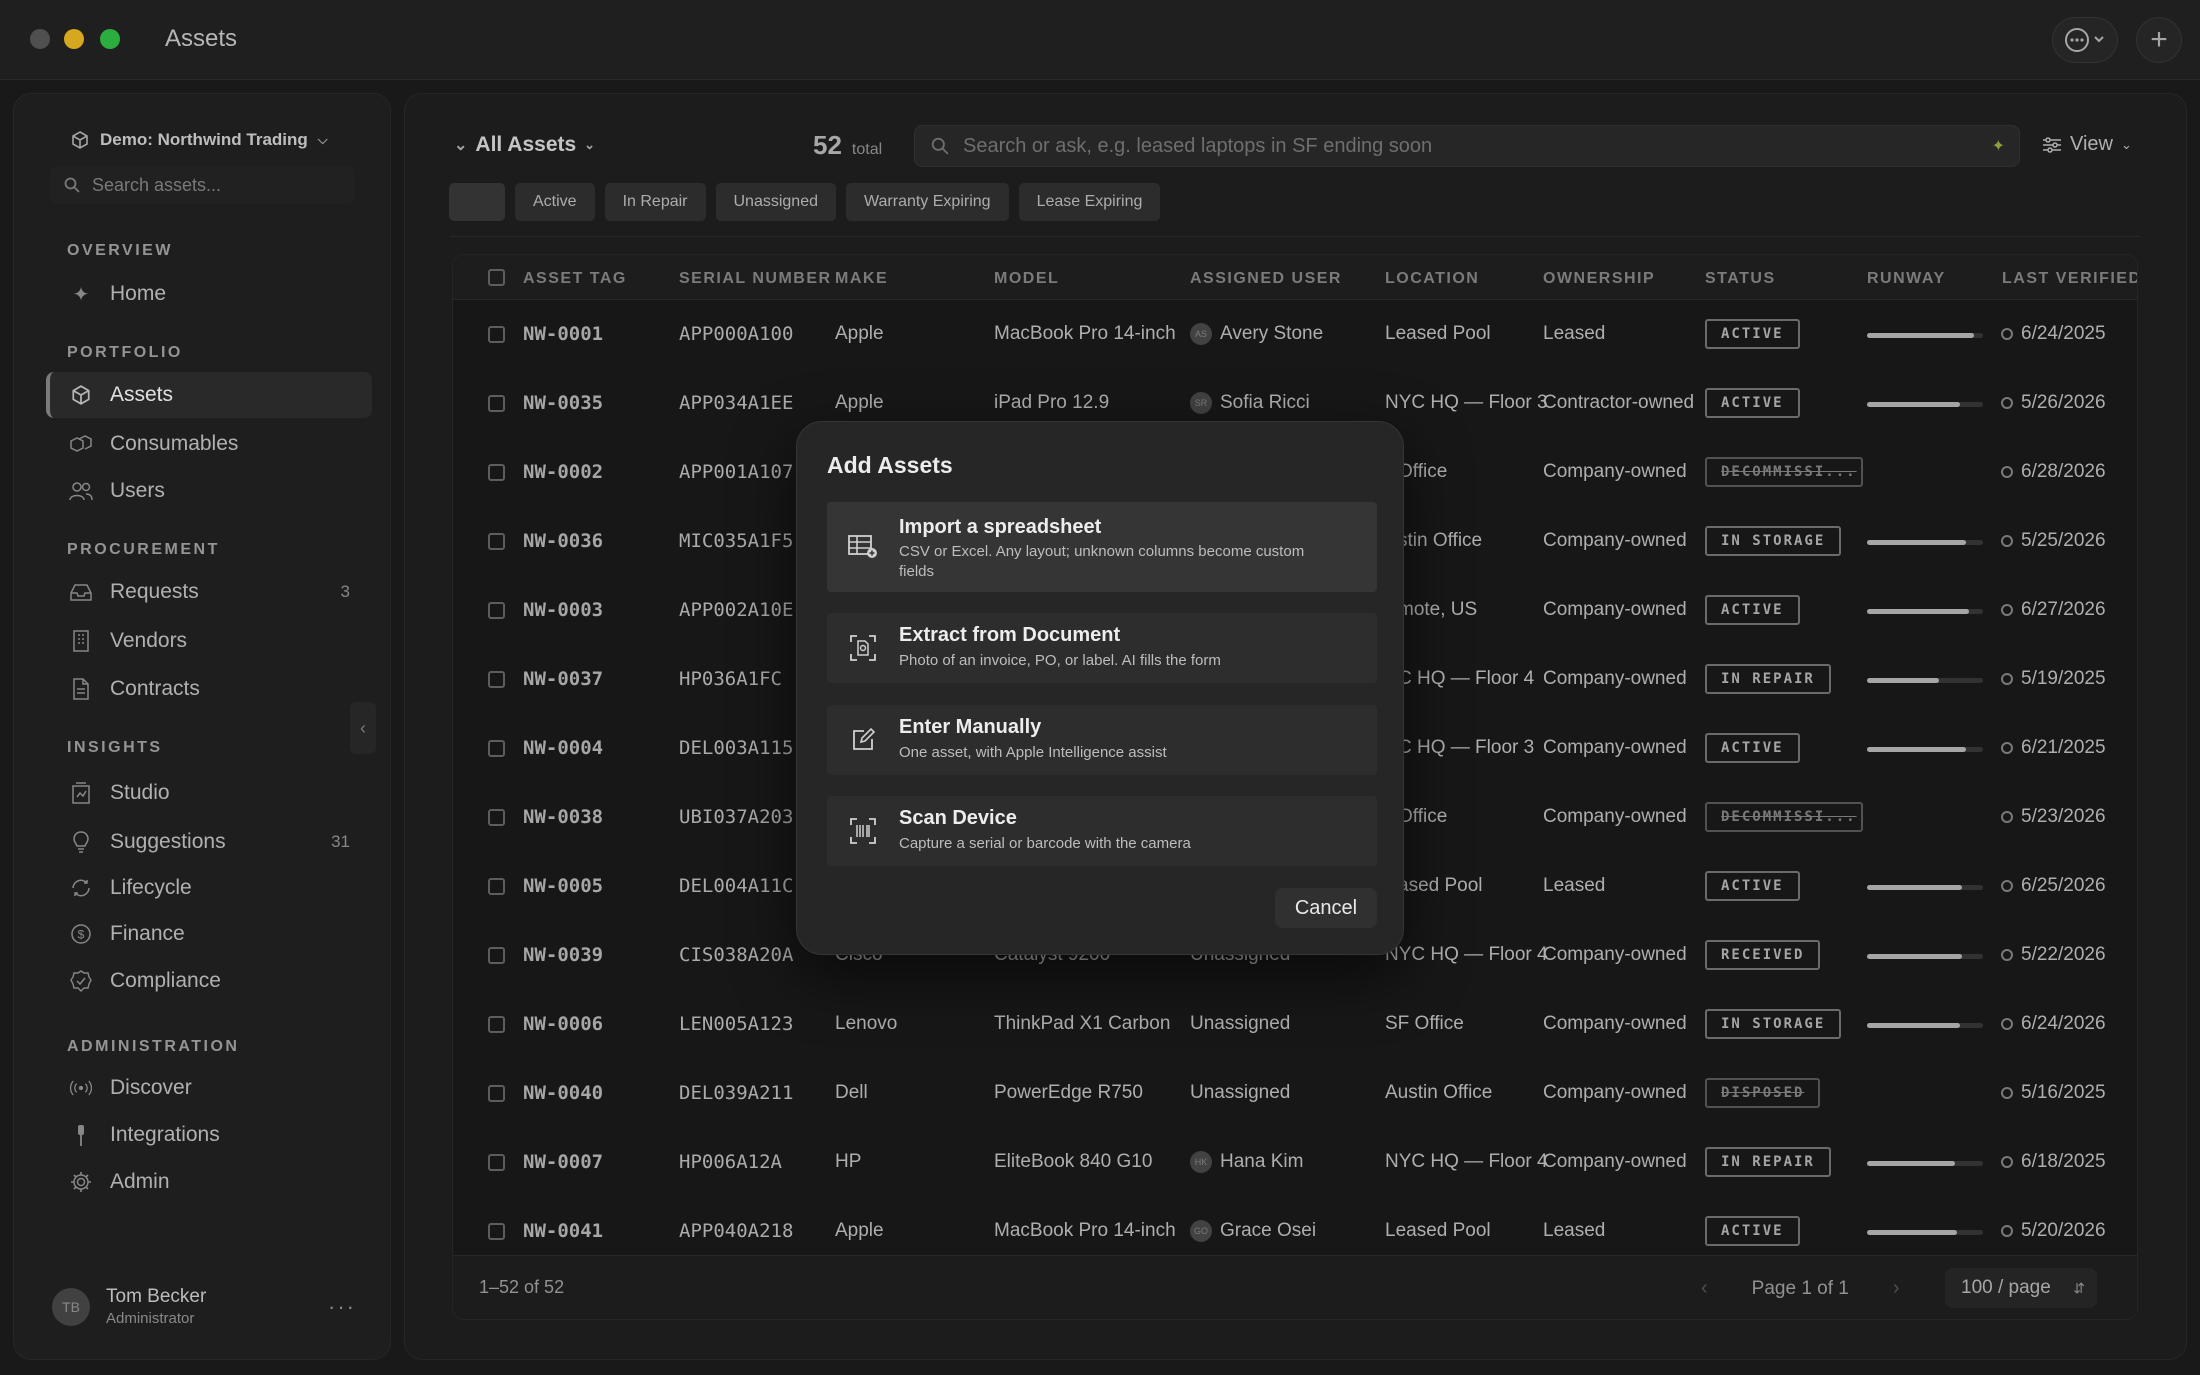 Image resolution: width=2200 pixels, height=1375 pixels. Describe the element at coordinates (1000, 527) in the screenshot. I see `option-title: Import a spreadsheet` at that location.